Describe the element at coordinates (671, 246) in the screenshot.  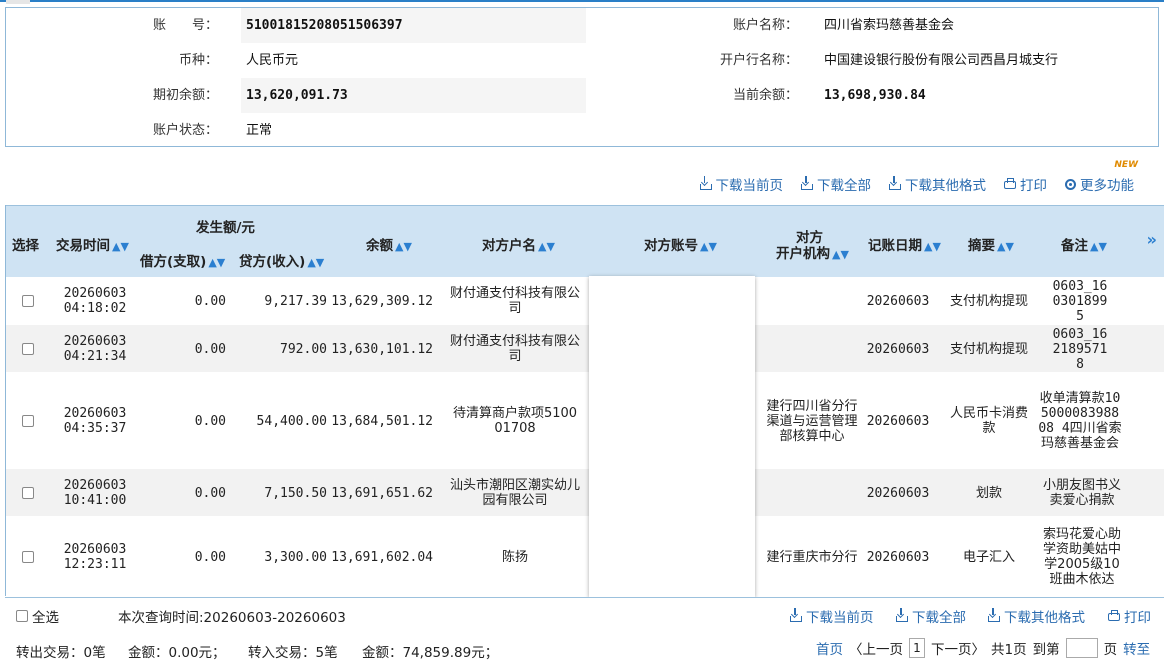
I see `col-counterparty-account-label: 对方账号` at that location.